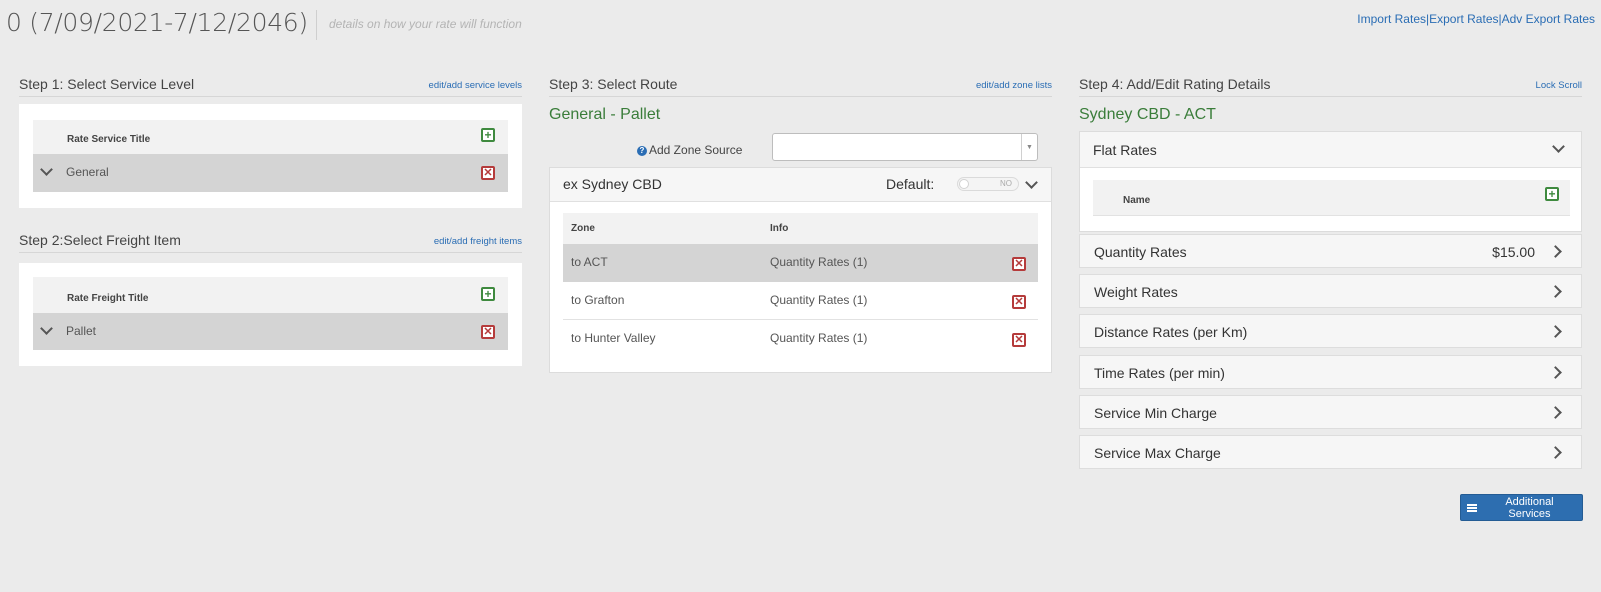 The width and height of the screenshot is (1601, 592). I want to click on add-zone-source-text: Add Zone Source, so click(696, 150).